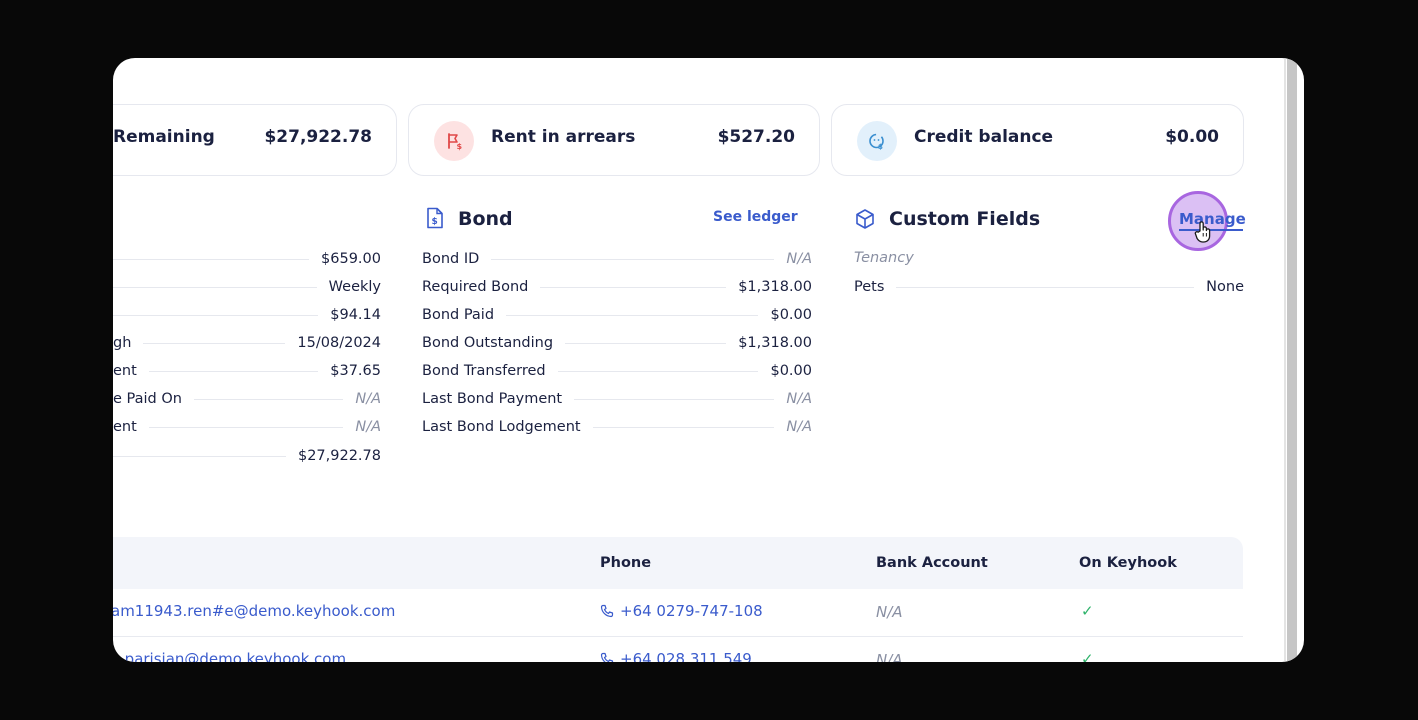 This screenshot has height=720, width=1418. I want to click on on-keyhook-column-header: On Keyhook, so click(1128, 563).